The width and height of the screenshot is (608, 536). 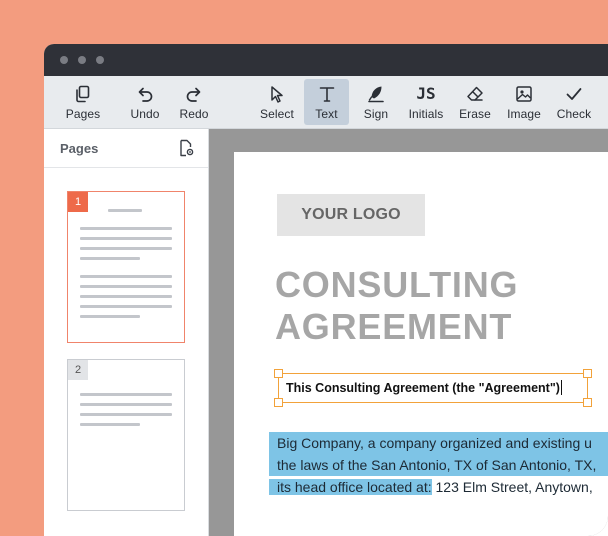 I want to click on pages-button: Pages, so click(x=83, y=102).